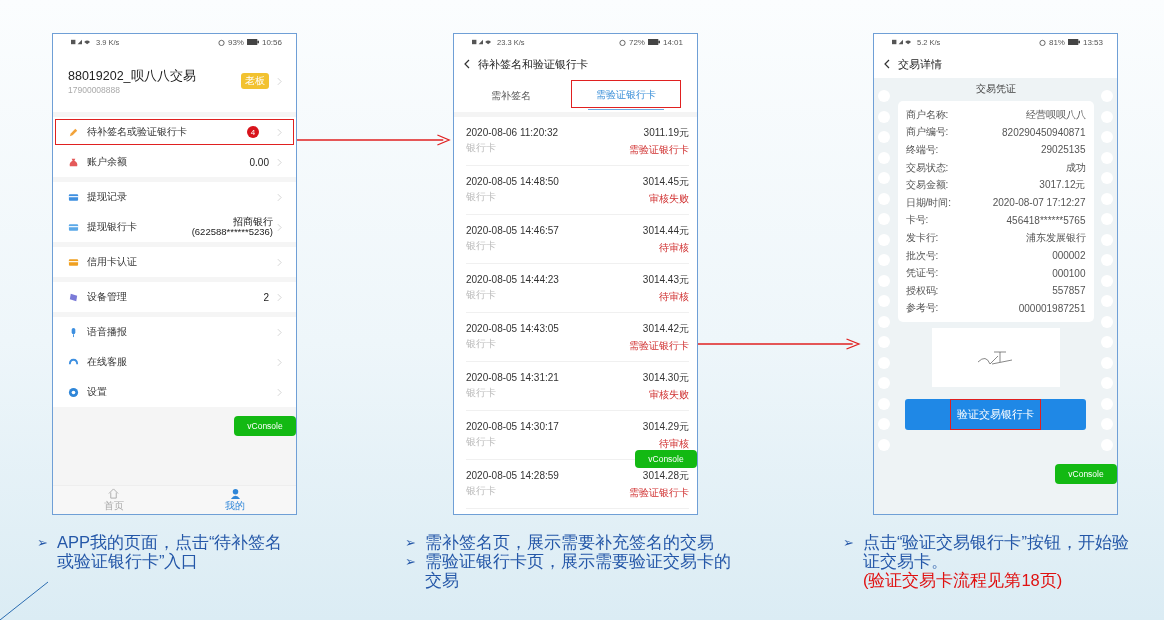  What do you see at coordinates (112, 227) in the screenshot?
I see `menu-label: 提现银行卡` at bounding box center [112, 227].